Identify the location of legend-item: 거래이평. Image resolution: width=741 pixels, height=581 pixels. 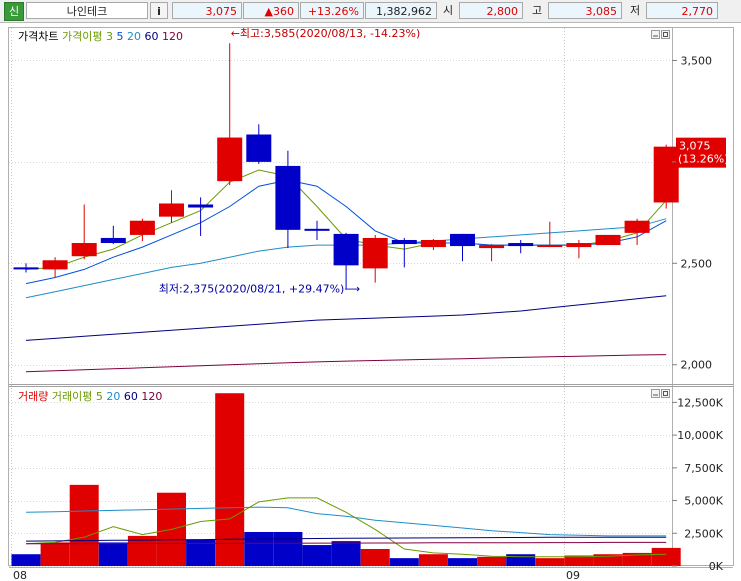
(72, 396).